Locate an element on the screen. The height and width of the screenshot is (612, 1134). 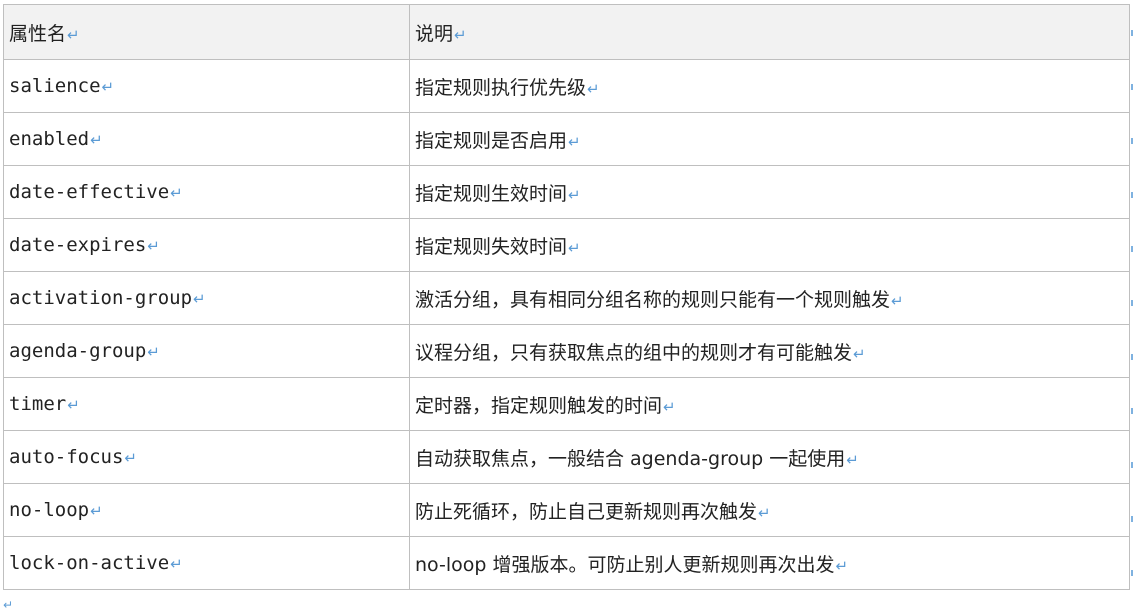
attribute-description: 指定规则生效时间 is located at coordinates (491, 193).